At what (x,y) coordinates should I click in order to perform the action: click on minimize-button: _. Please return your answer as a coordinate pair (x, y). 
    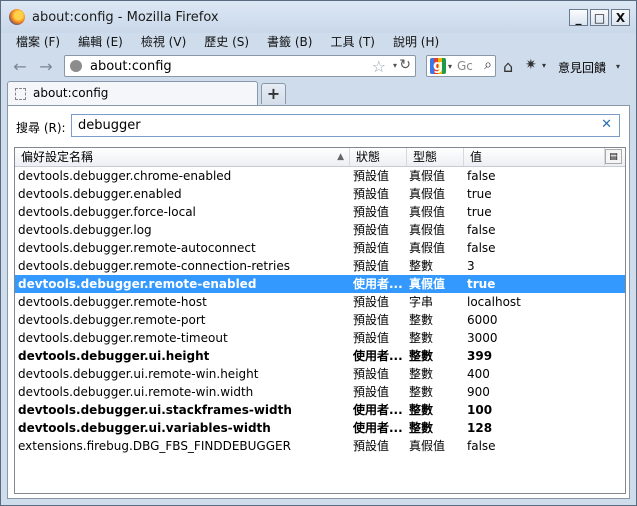
    Looking at the image, I should click on (578, 17).